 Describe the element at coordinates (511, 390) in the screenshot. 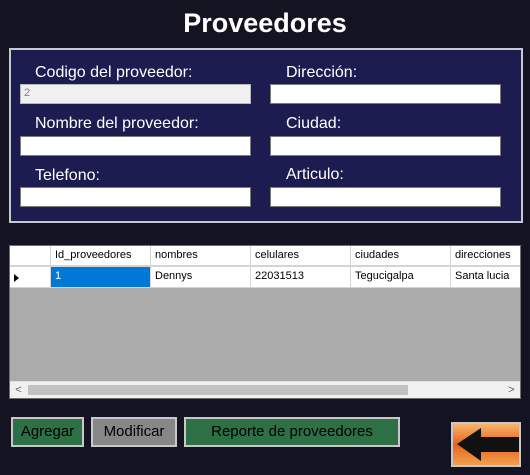

I see `scroll-right-icon: >` at that location.